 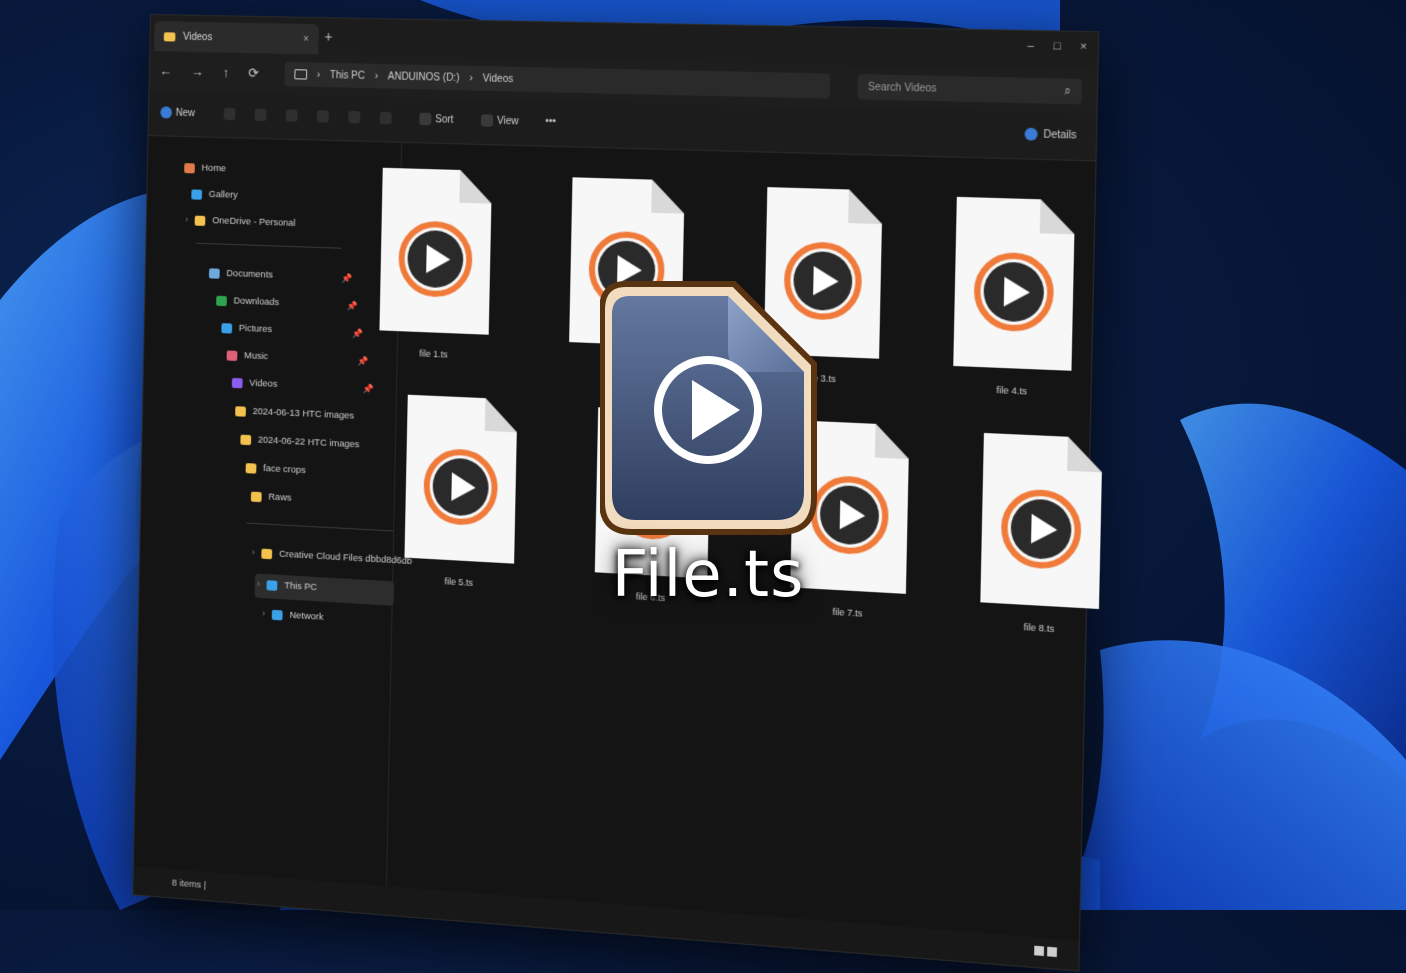 I want to click on documents-icon, so click(x=214, y=273).